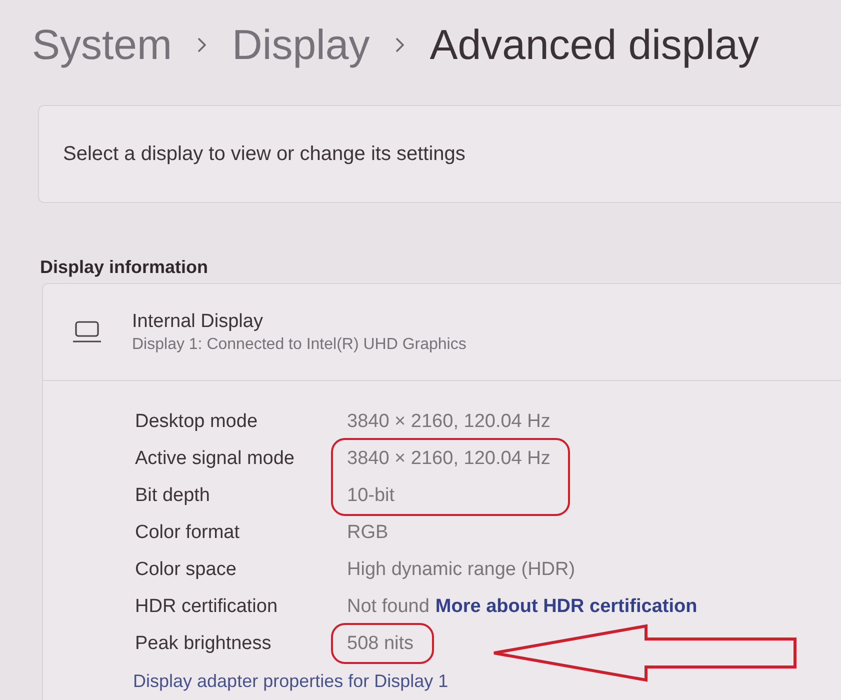 The image size is (841, 700). What do you see at coordinates (367, 532) in the screenshot?
I see `value-text: RGB` at bounding box center [367, 532].